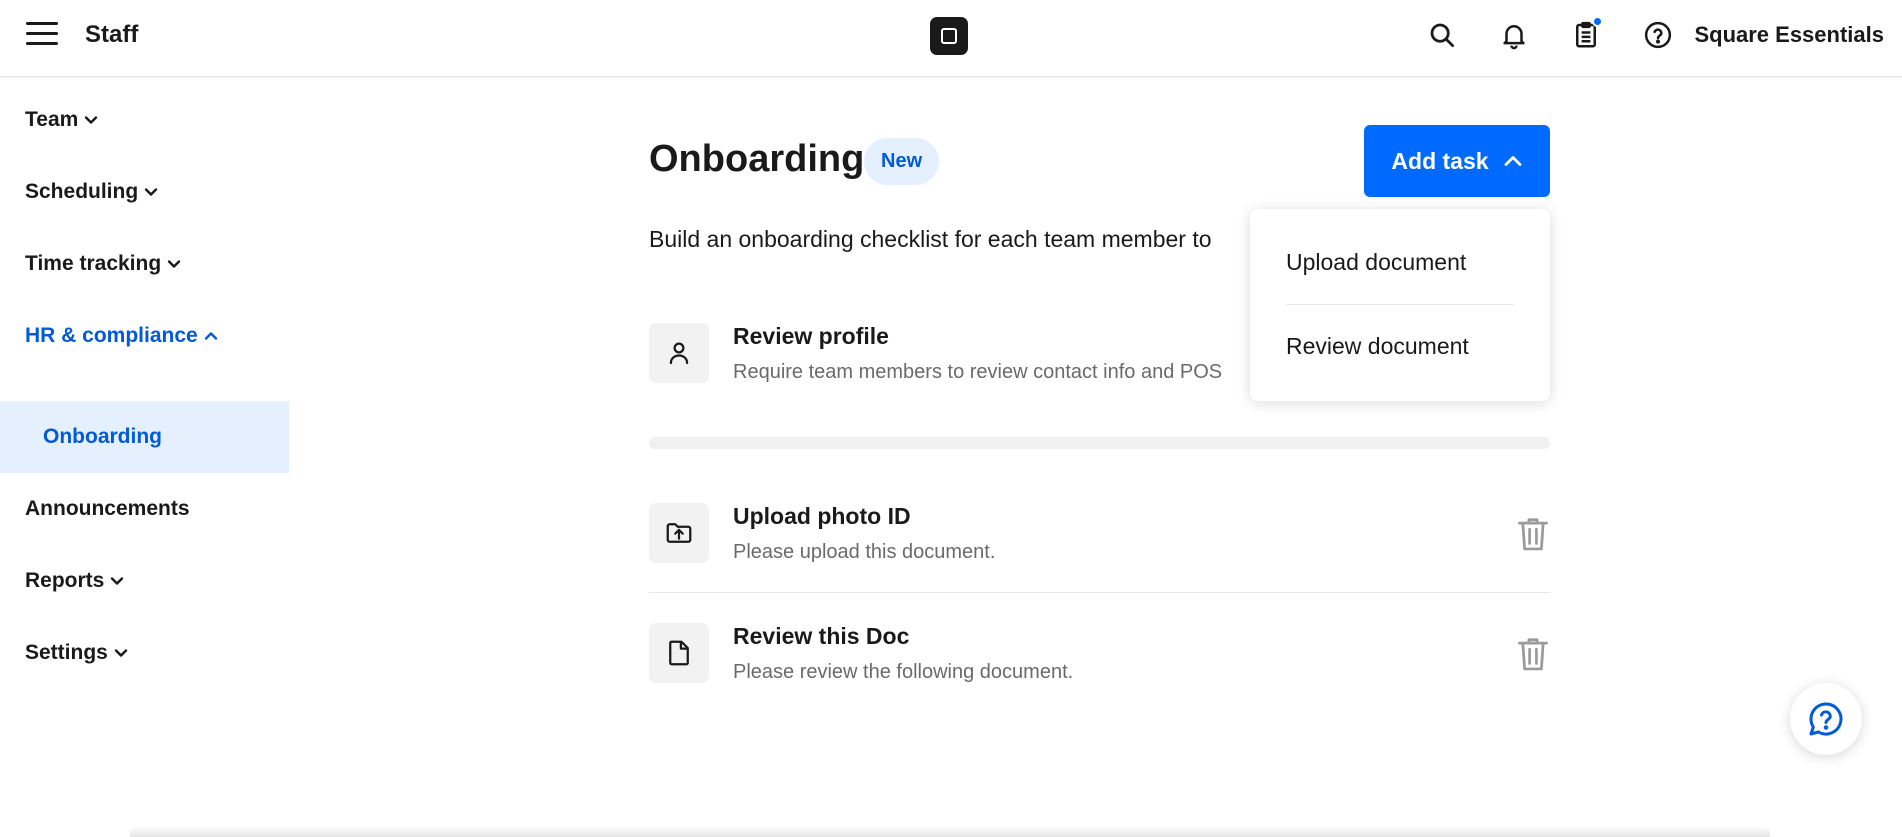 The image size is (1902, 837). Describe the element at coordinates (679, 653) in the screenshot. I see `document-icon` at that location.